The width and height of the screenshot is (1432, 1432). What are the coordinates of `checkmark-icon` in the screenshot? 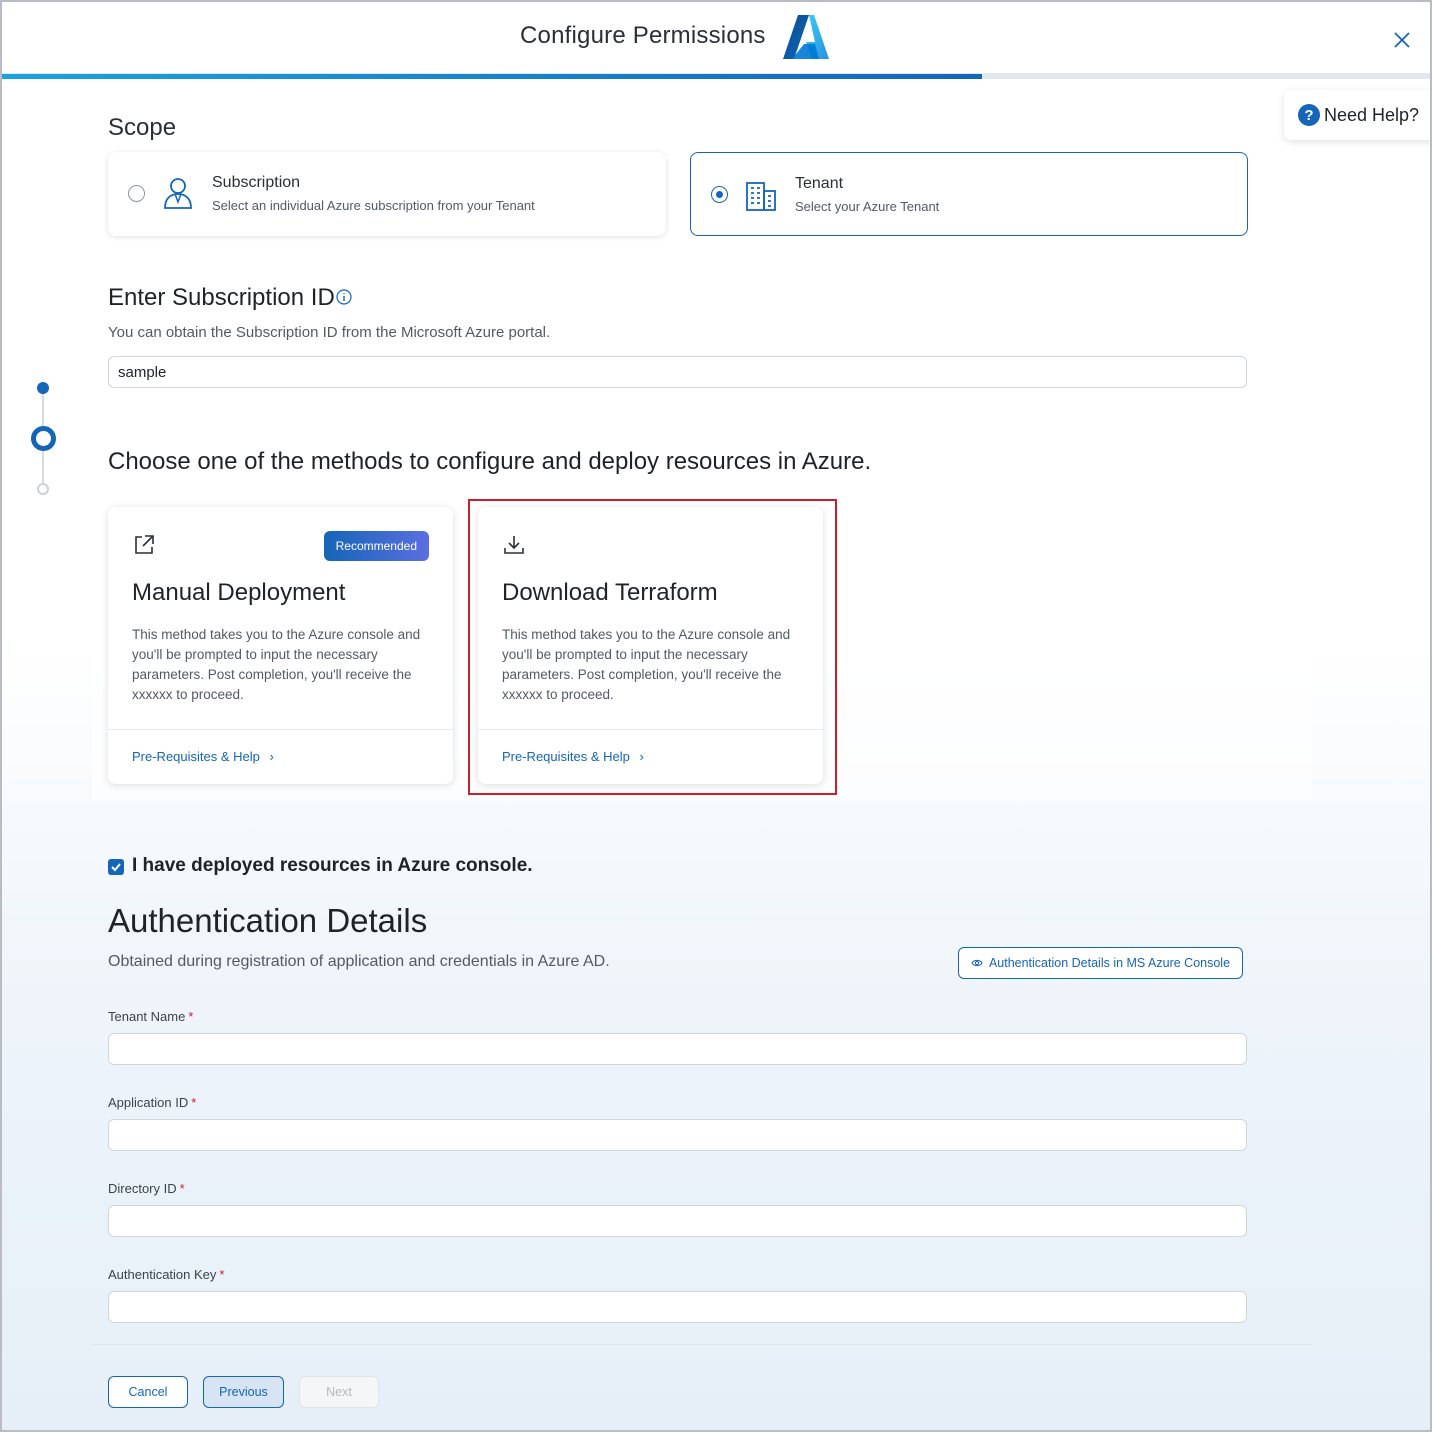 It's located at (116, 867).